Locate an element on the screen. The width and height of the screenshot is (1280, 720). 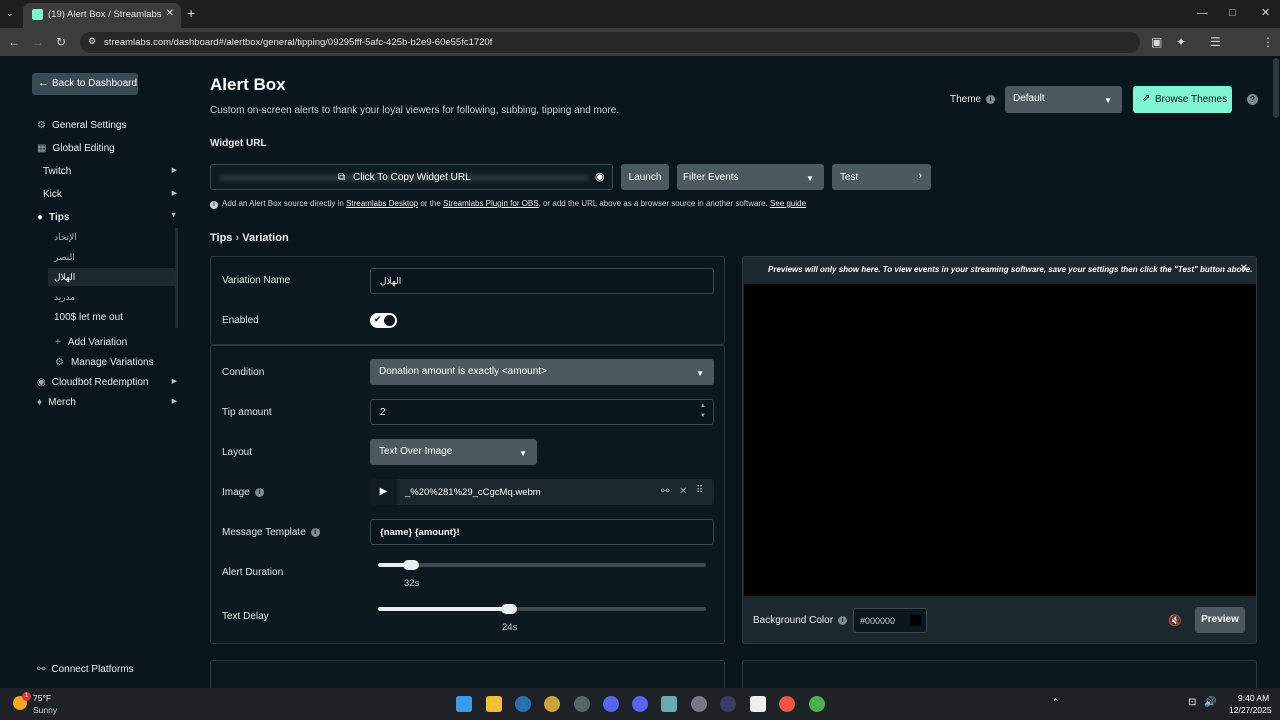
message-template-input: {name} {amount}! is located at coordinates (542, 532).